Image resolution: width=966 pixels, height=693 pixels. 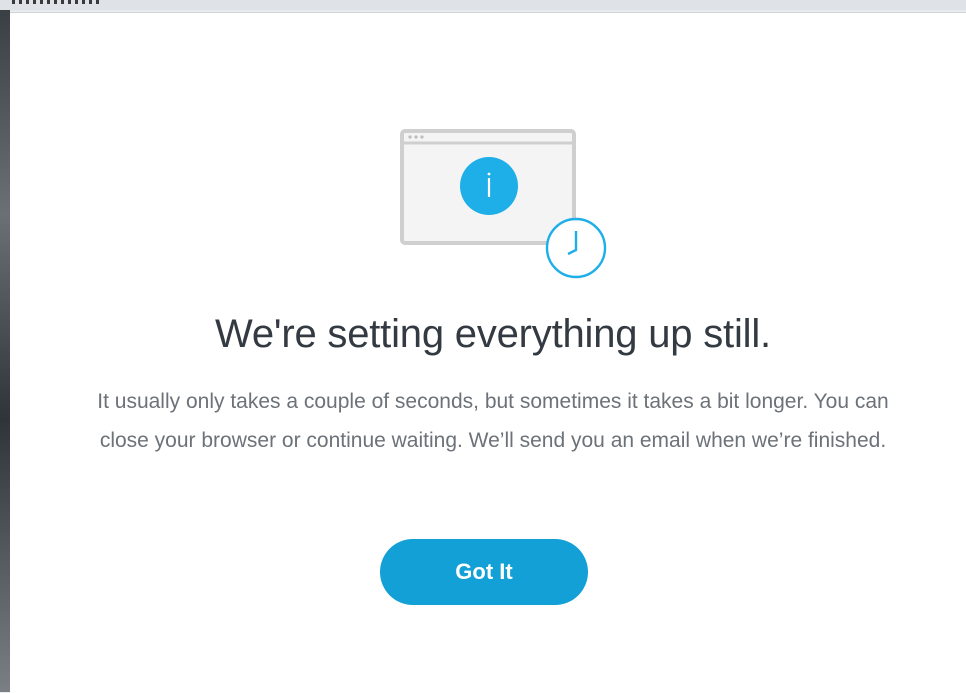 What do you see at coordinates (484, 572) in the screenshot?
I see `got-it-button: Got It` at bounding box center [484, 572].